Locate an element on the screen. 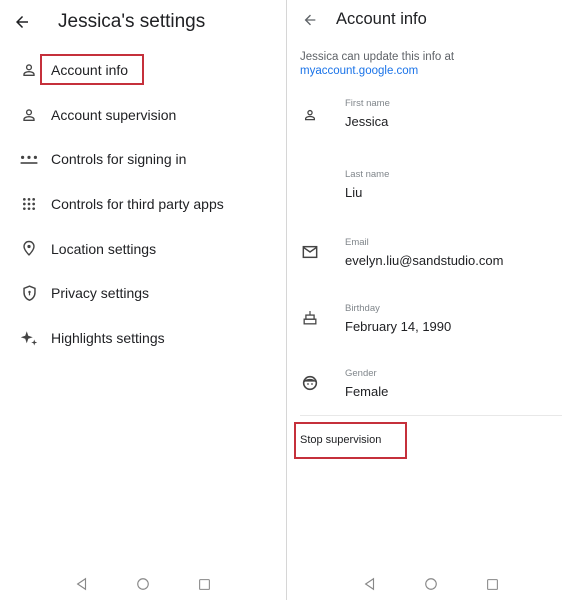 This screenshot has height=600, width=575. menu-item-label: Account supervision is located at coordinates (114, 114).